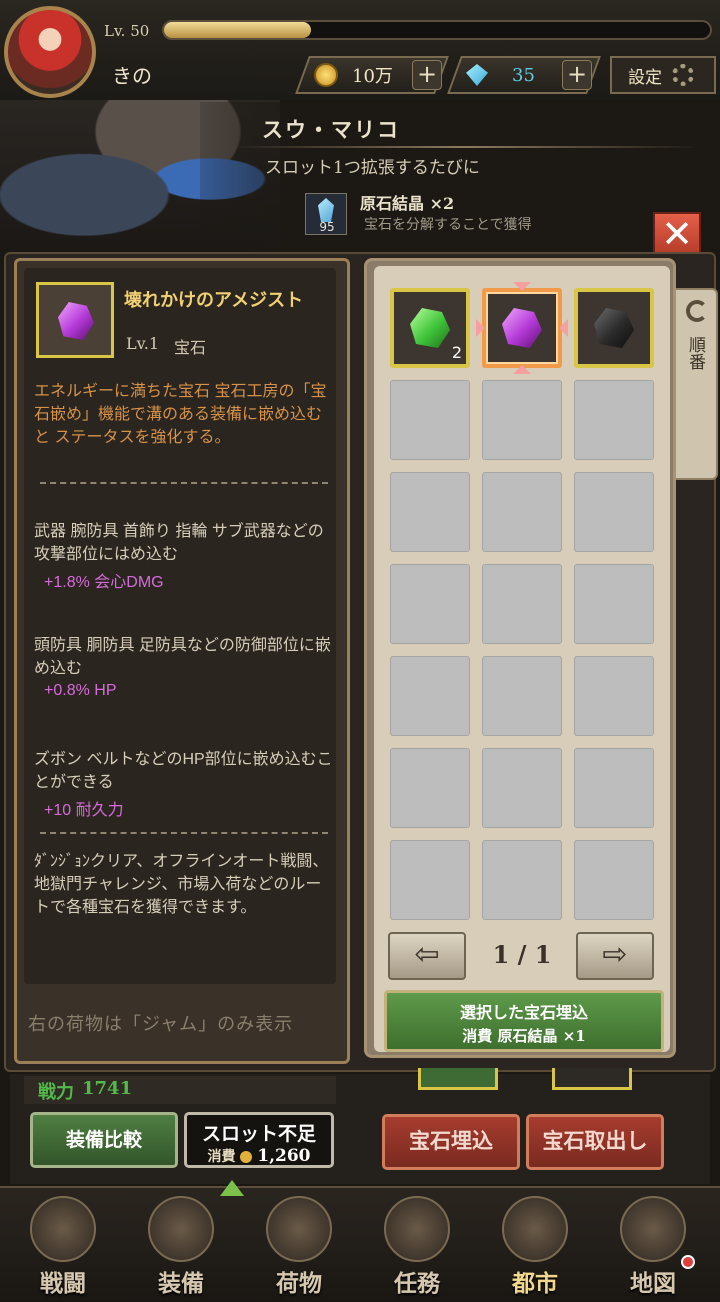  I want to click on castle-tower-icon, so click(535, 1229).